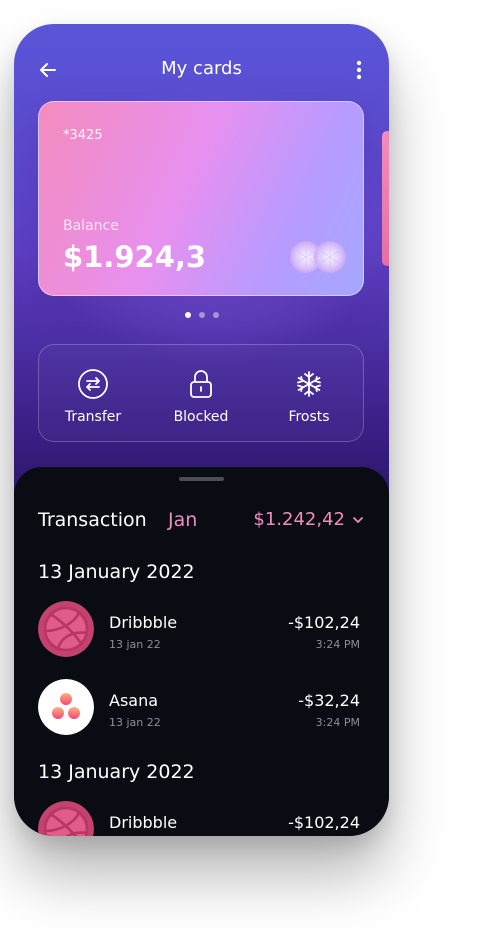 Image resolution: width=491 pixels, height=928 pixels. What do you see at coordinates (329, 700) in the screenshot?
I see `transaction-amount: -$32,24` at bounding box center [329, 700].